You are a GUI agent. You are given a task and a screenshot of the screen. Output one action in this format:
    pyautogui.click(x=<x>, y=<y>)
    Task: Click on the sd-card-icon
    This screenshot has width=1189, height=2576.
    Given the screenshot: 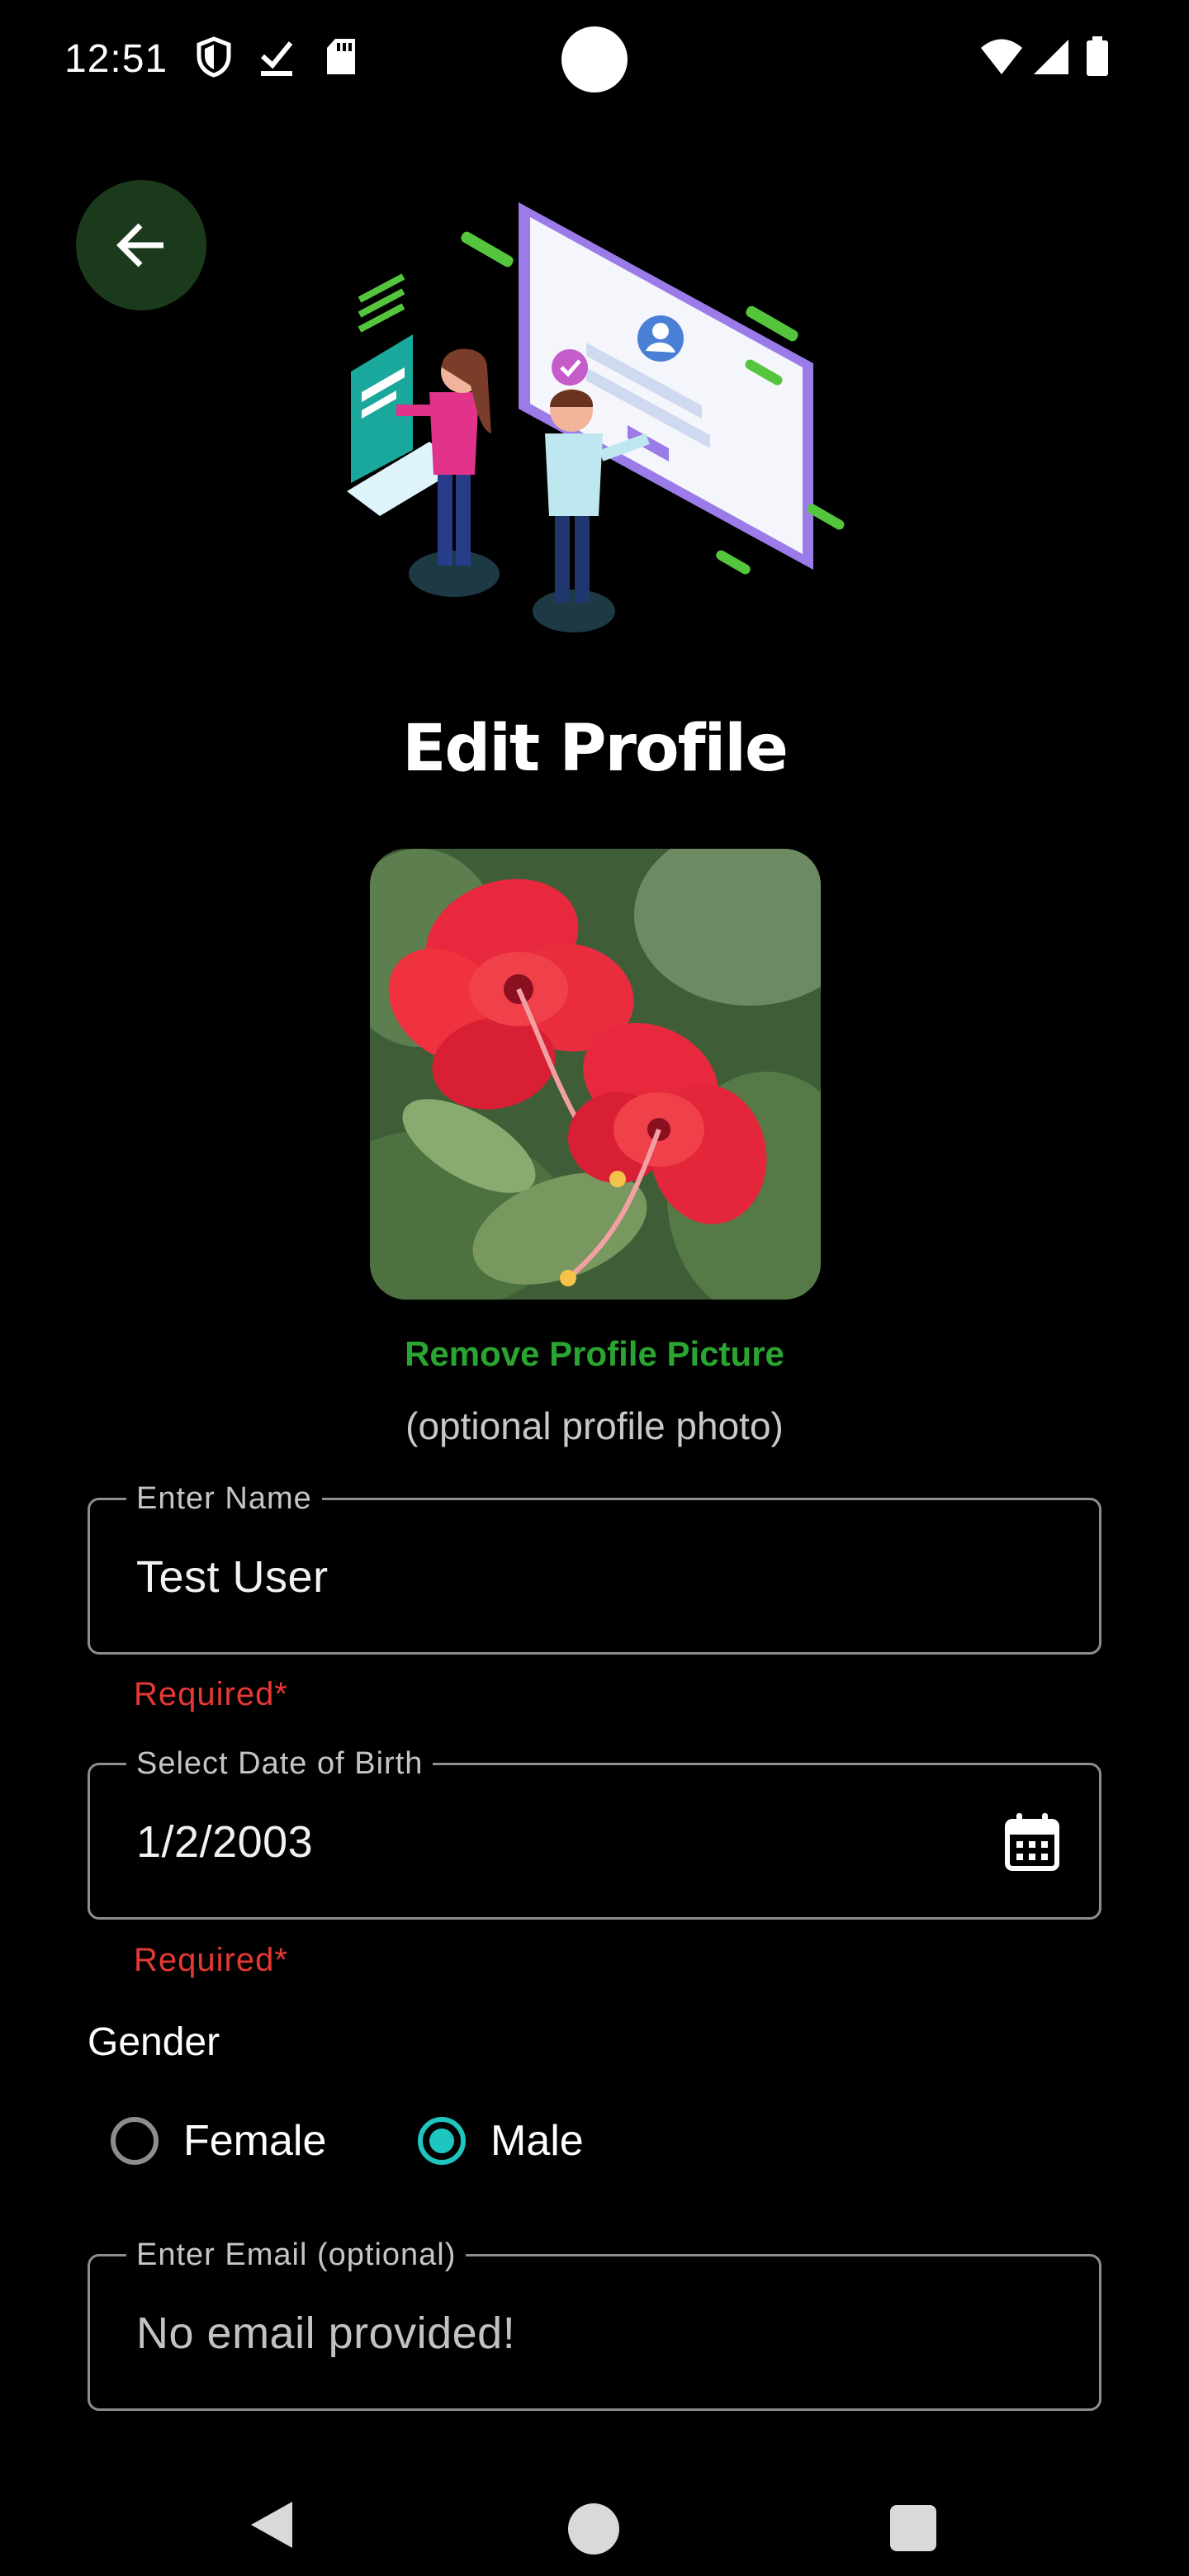 What is the action you would take?
    pyautogui.click(x=341, y=56)
    